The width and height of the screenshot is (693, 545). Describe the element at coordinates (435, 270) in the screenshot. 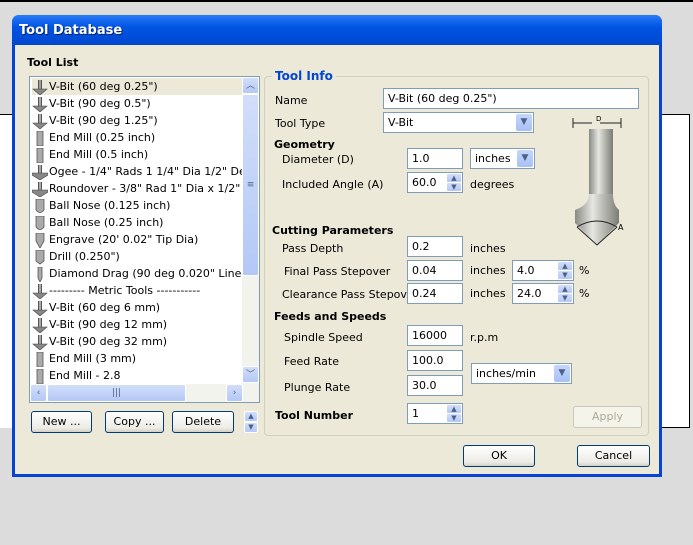

I see `final-stepover-input: 0.04` at that location.